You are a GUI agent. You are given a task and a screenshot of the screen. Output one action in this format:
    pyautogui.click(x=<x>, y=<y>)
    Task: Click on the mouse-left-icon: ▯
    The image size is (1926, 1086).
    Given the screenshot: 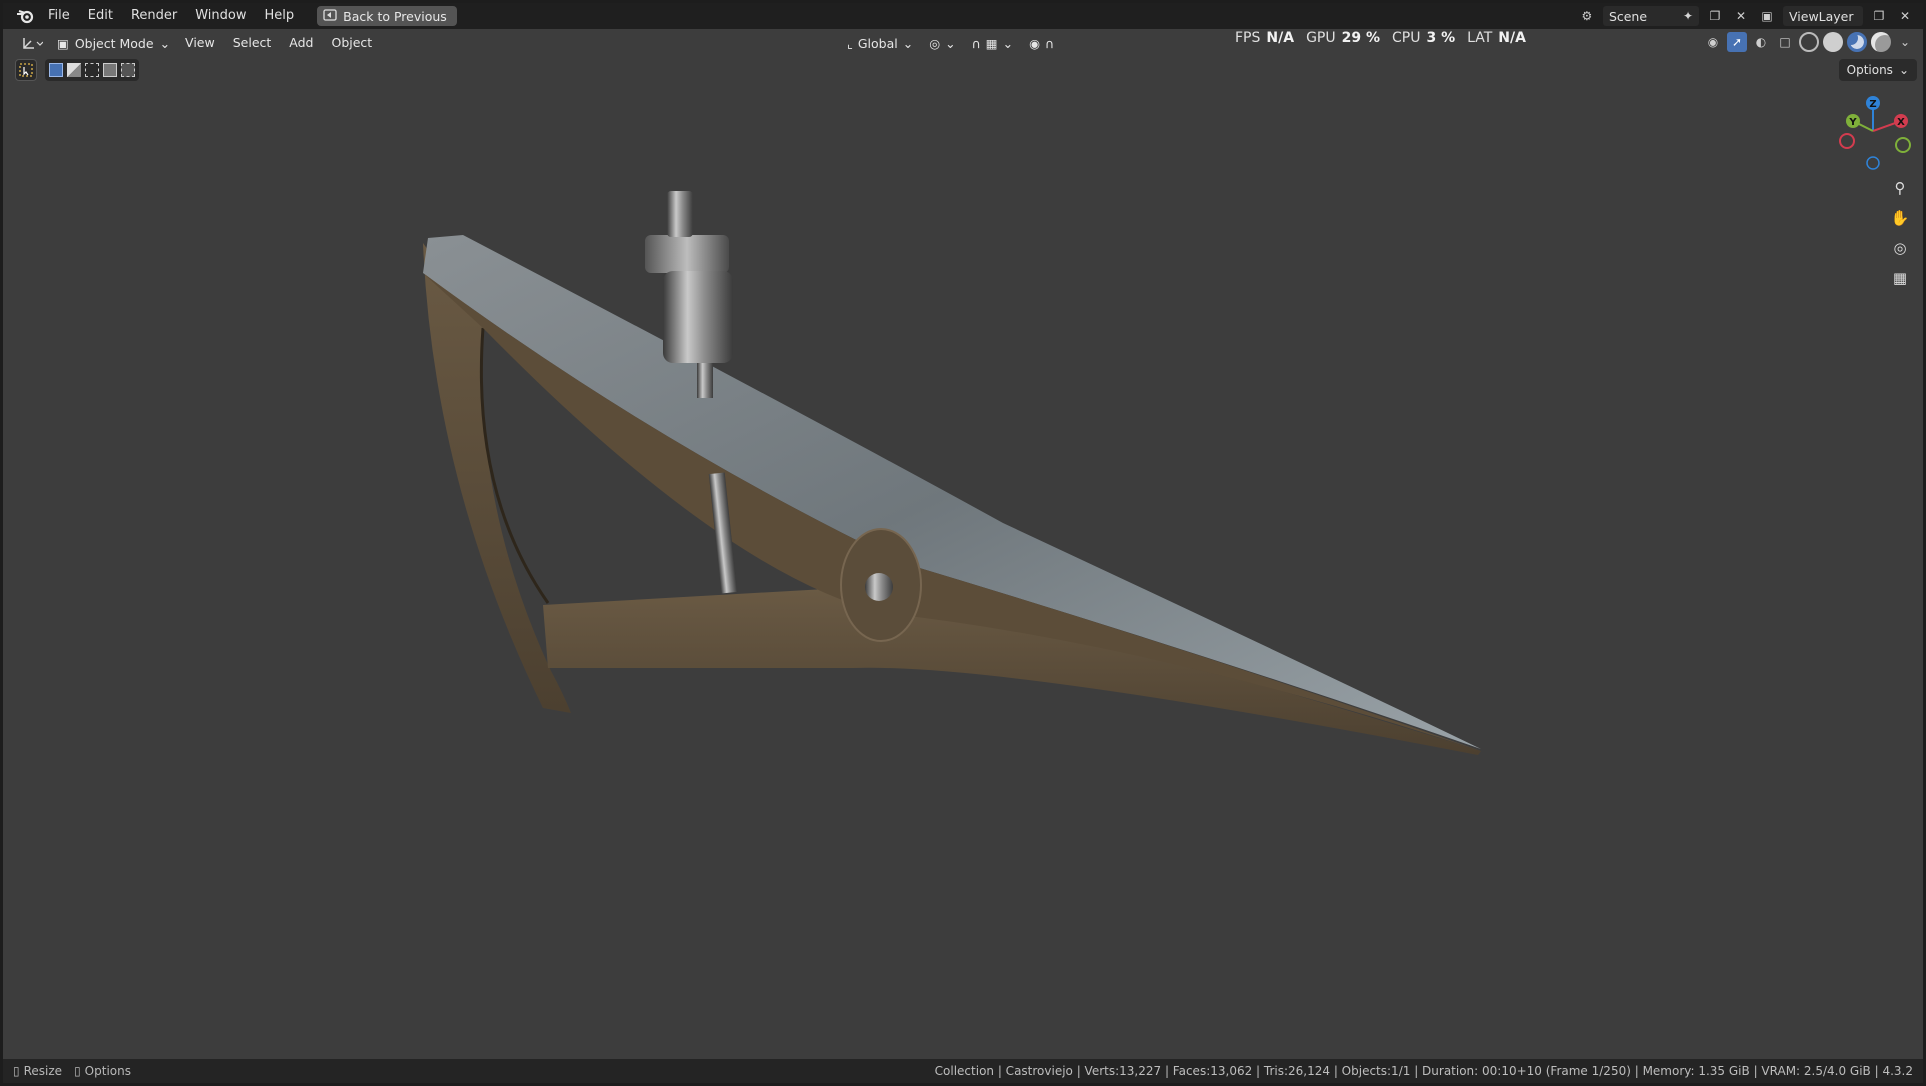 What is the action you would take?
    pyautogui.click(x=16, y=1071)
    